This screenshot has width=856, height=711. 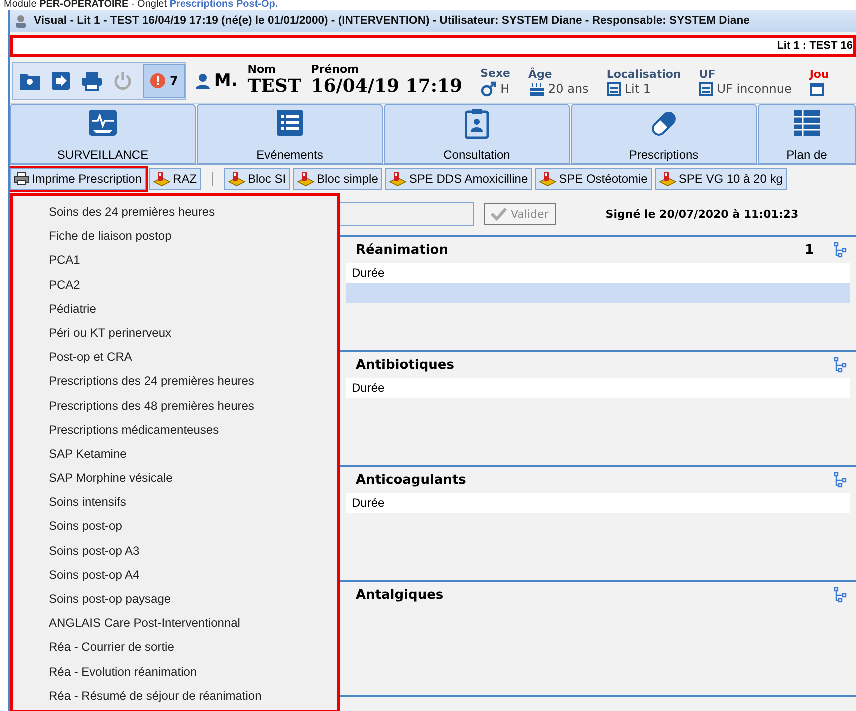 What do you see at coordinates (477, 124) in the screenshot?
I see `clipboard-icon` at bounding box center [477, 124].